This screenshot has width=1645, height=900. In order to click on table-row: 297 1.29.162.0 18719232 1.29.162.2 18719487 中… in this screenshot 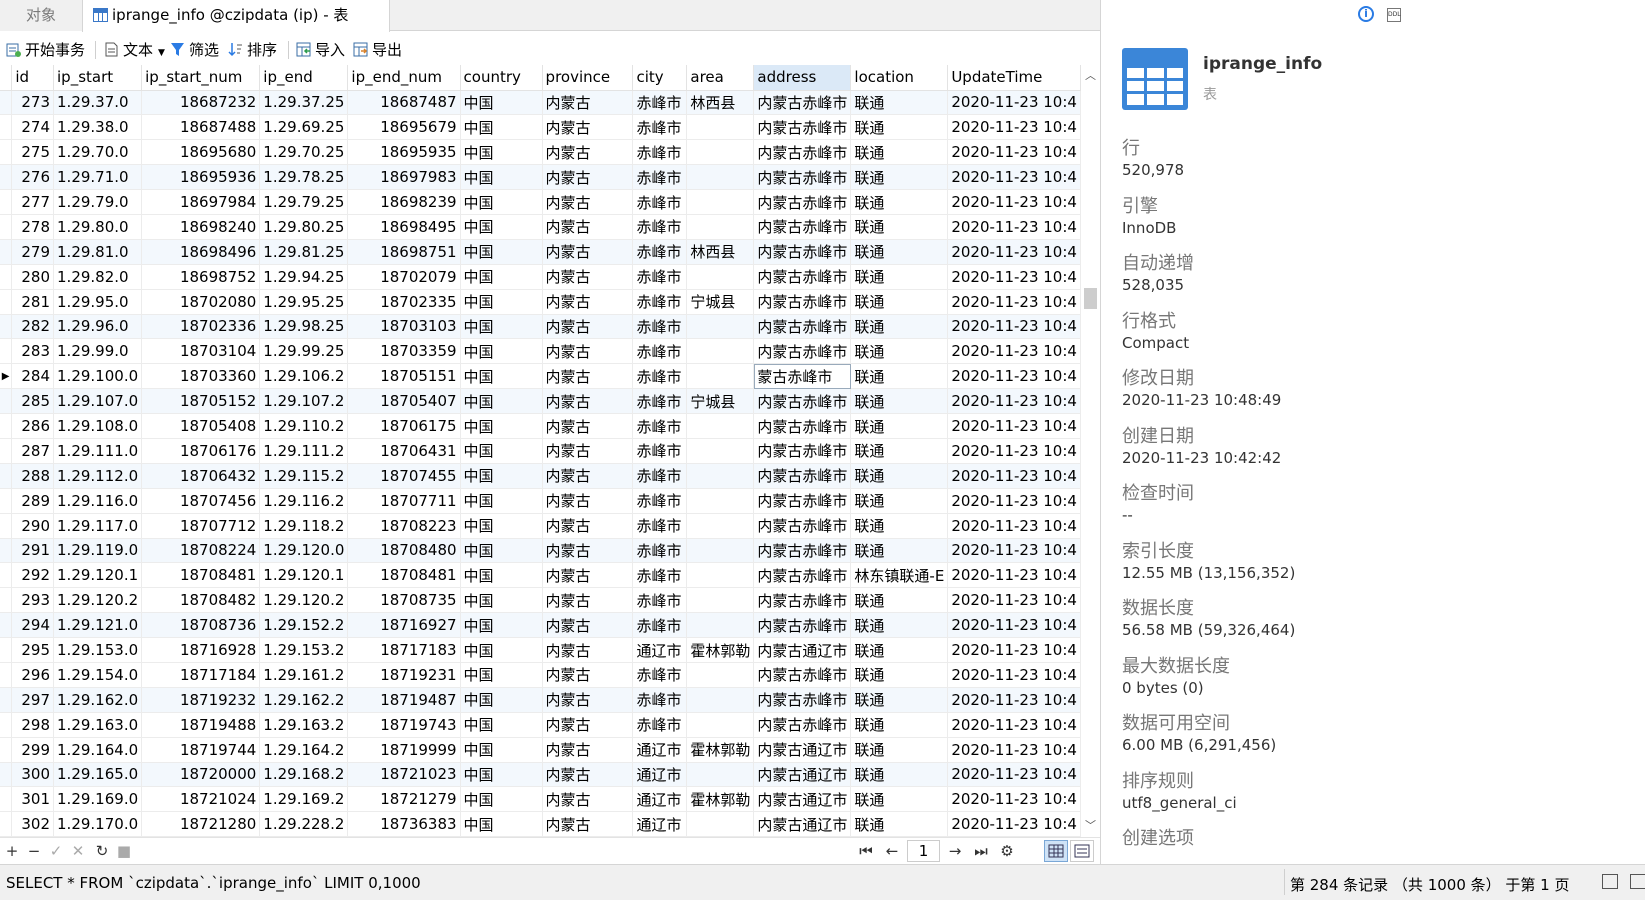, I will do `click(540, 700)`.